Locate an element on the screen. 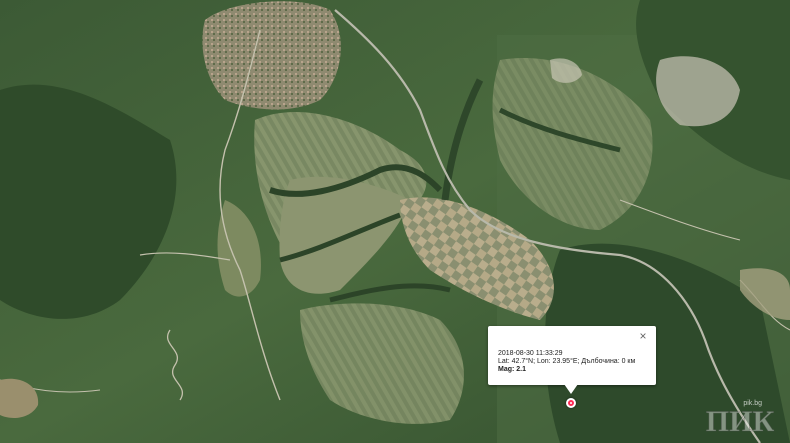 This screenshot has width=790, height=443. svg-text: ПИК is located at coordinates (740, 421).